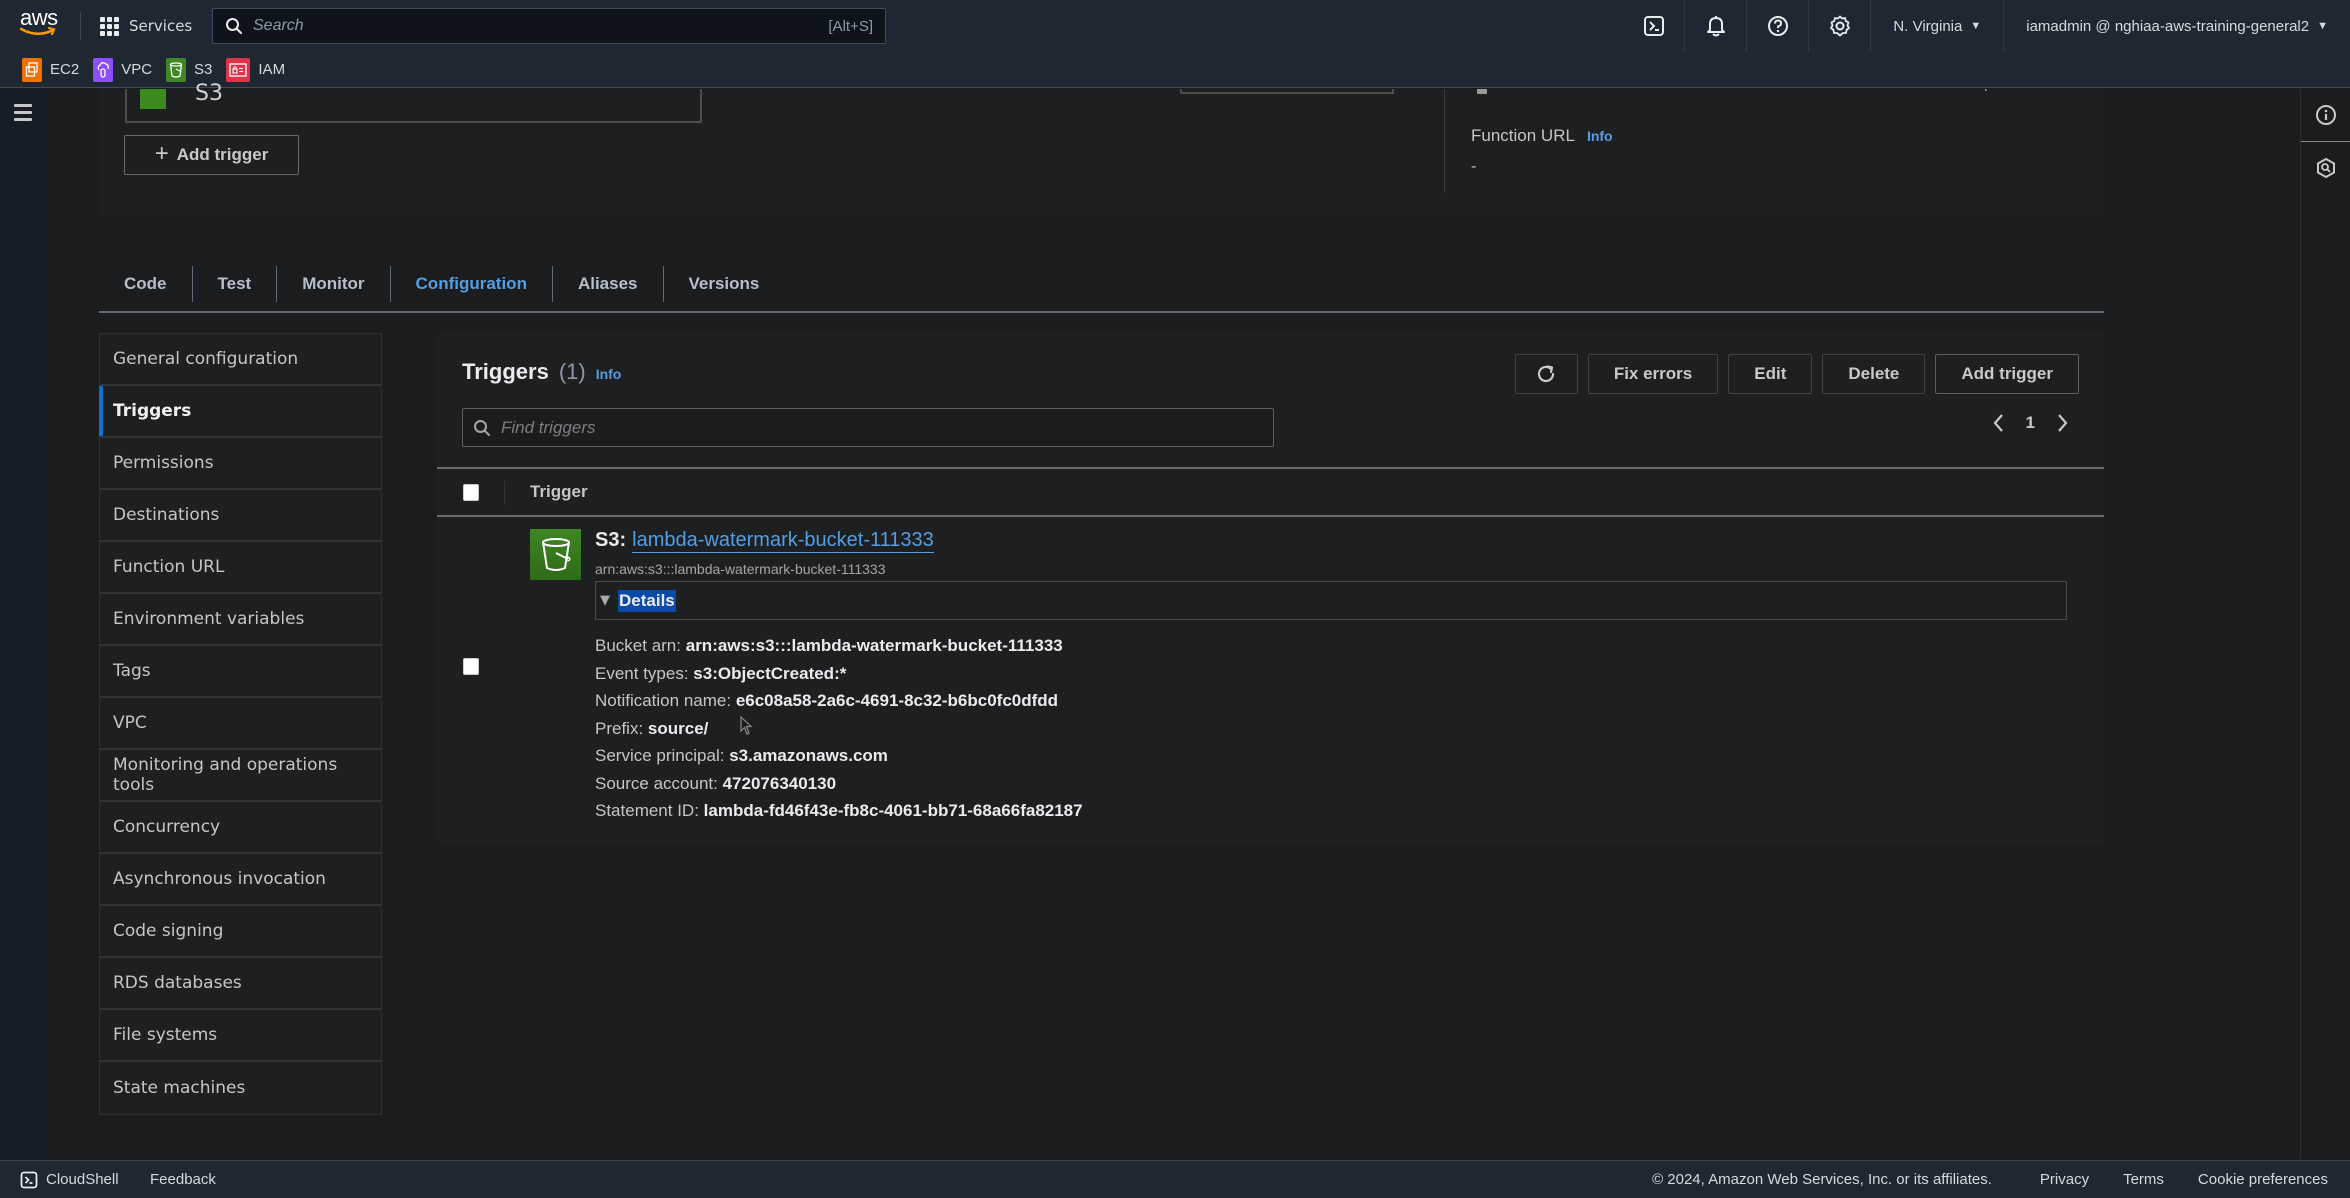 Image resolution: width=2350 pixels, height=1198 pixels. I want to click on detail-prefix: Prefix: source/, so click(652, 728).